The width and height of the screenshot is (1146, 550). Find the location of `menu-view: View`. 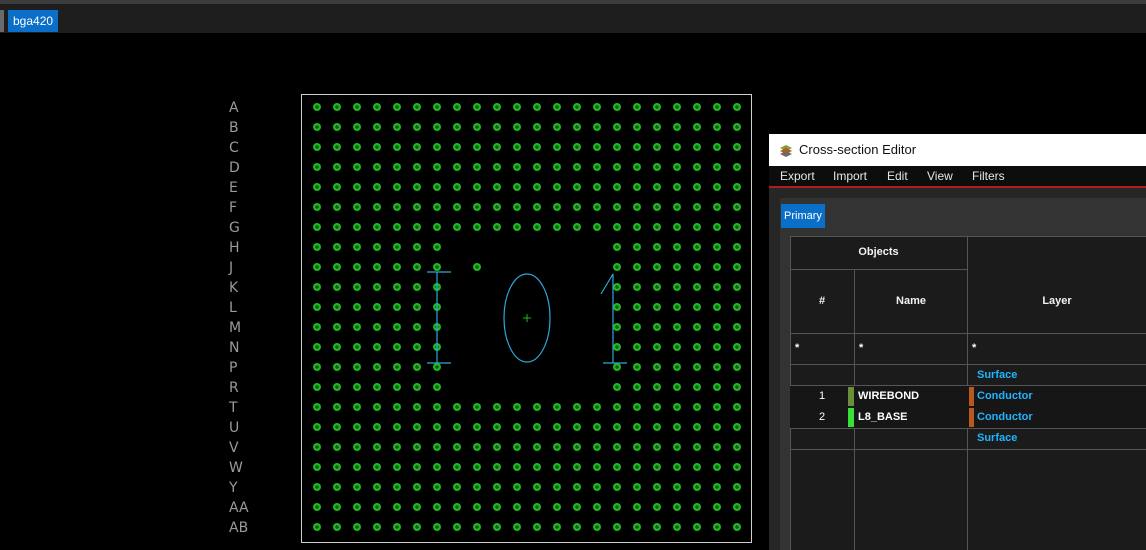

menu-view: View is located at coordinates (940, 176).